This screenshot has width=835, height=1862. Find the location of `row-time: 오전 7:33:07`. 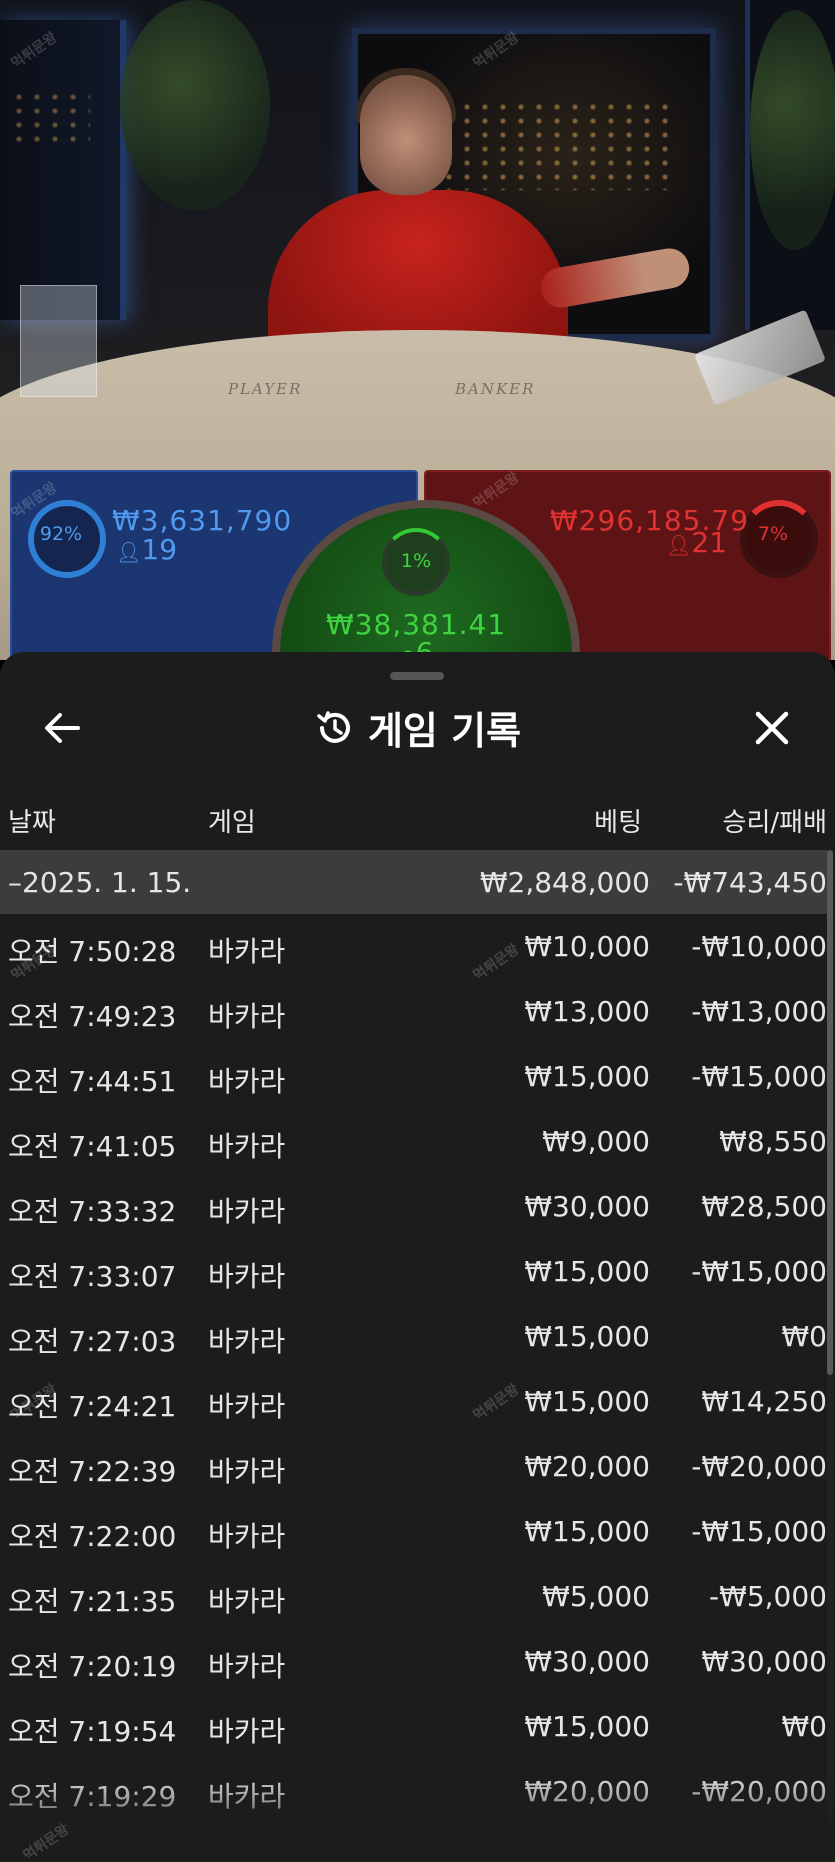

row-time: 오전 7:33:07 is located at coordinates (92, 1276).